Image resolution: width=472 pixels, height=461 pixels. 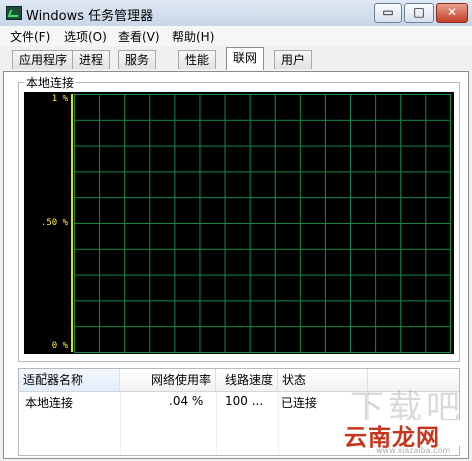 What do you see at coordinates (186, 401) in the screenshot?
I see `network-usage-cell: .04 %` at bounding box center [186, 401].